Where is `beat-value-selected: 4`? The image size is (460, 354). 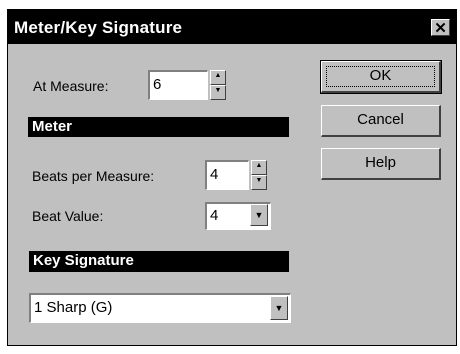
beat-value-selected: 4 is located at coordinates (214, 215).